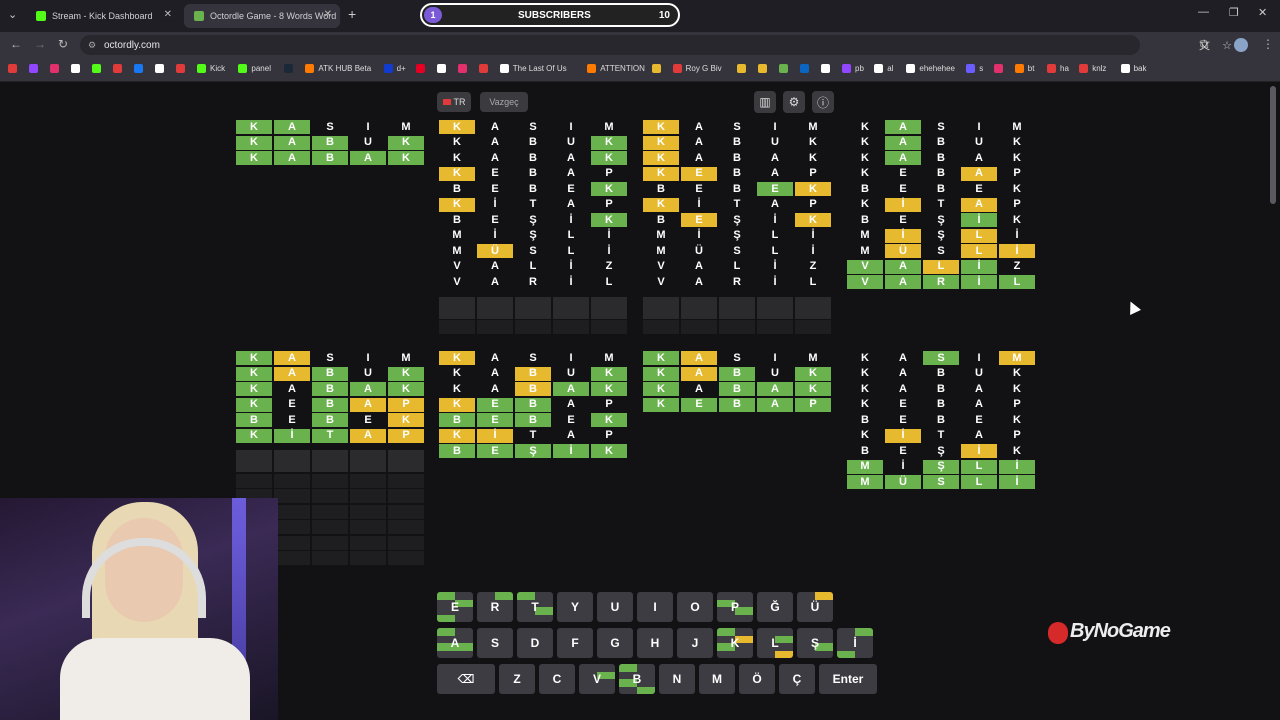 This screenshot has width=1280, height=720. What do you see at coordinates (1273, 145) in the screenshot?
I see `page-scrollbar` at bounding box center [1273, 145].